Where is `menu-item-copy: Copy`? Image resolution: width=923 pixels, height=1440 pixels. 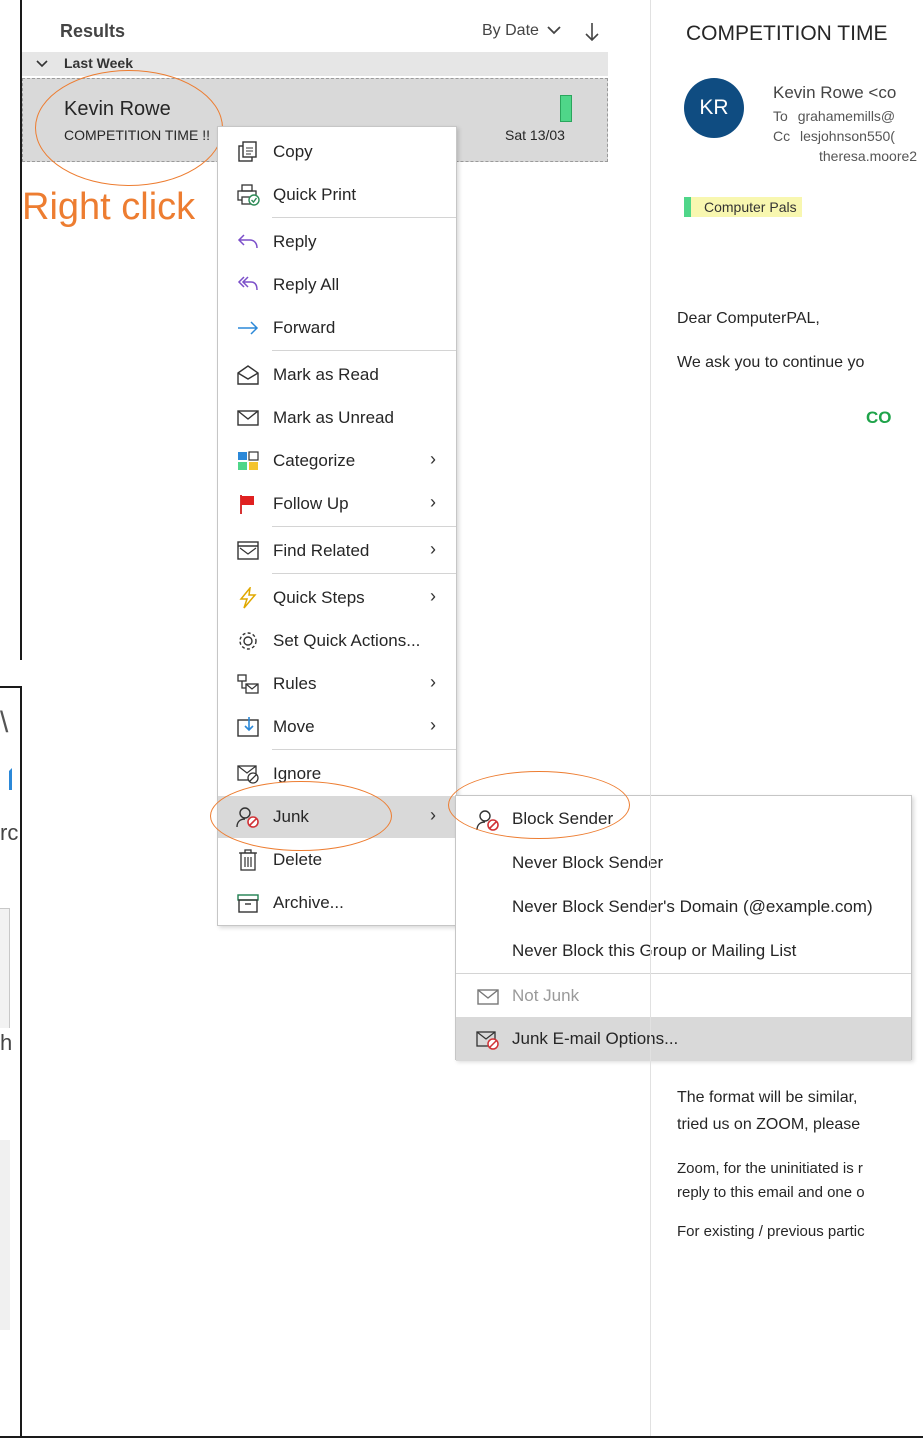
menu-item-copy: Copy is located at coordinates (337, 152).